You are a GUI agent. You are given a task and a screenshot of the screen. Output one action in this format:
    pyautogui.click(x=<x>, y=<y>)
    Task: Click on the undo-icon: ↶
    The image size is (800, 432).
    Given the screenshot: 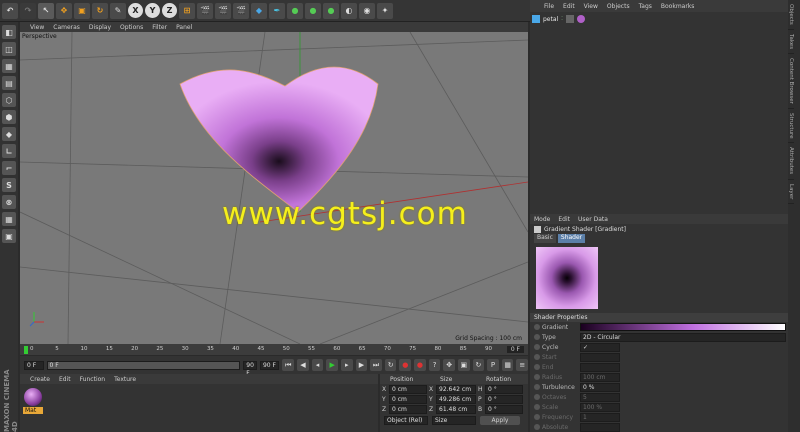 What is the action you would take?
    pyautogui.click(x=10, y=10)
    